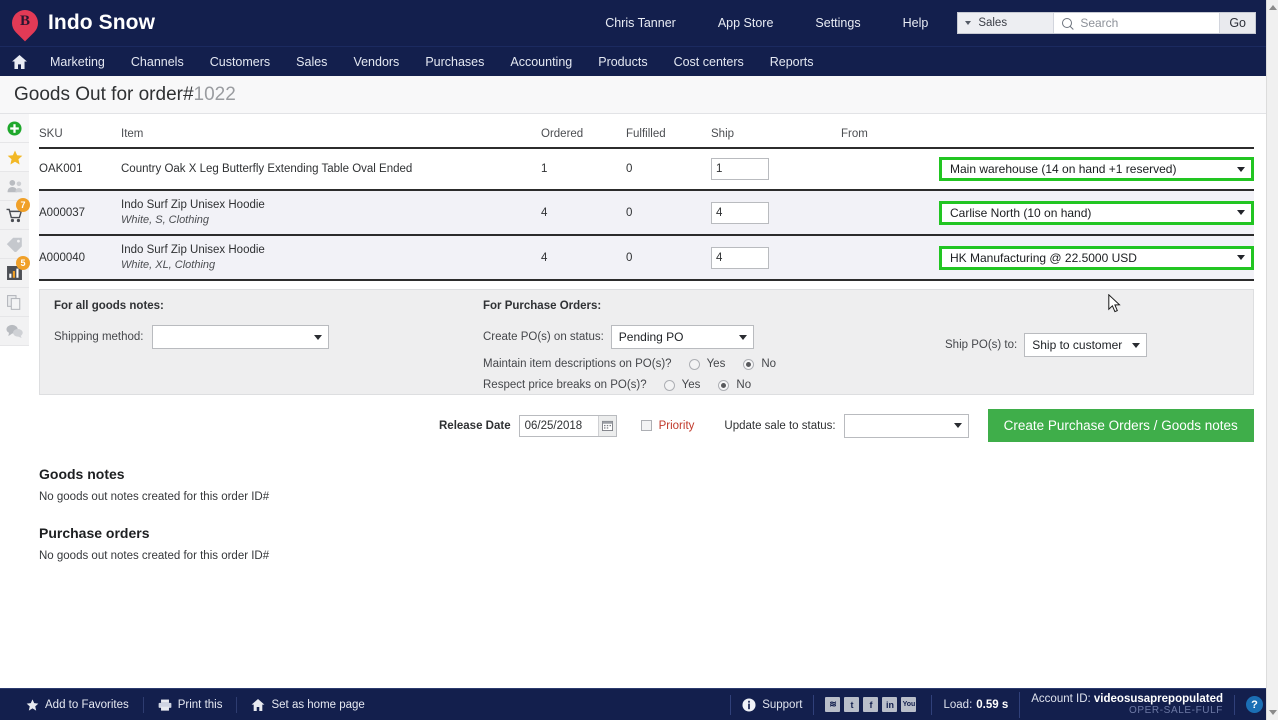  Describe the element at coordinates (694, 364) in the screenshot. I see `maintain-yes-radio` at that location.